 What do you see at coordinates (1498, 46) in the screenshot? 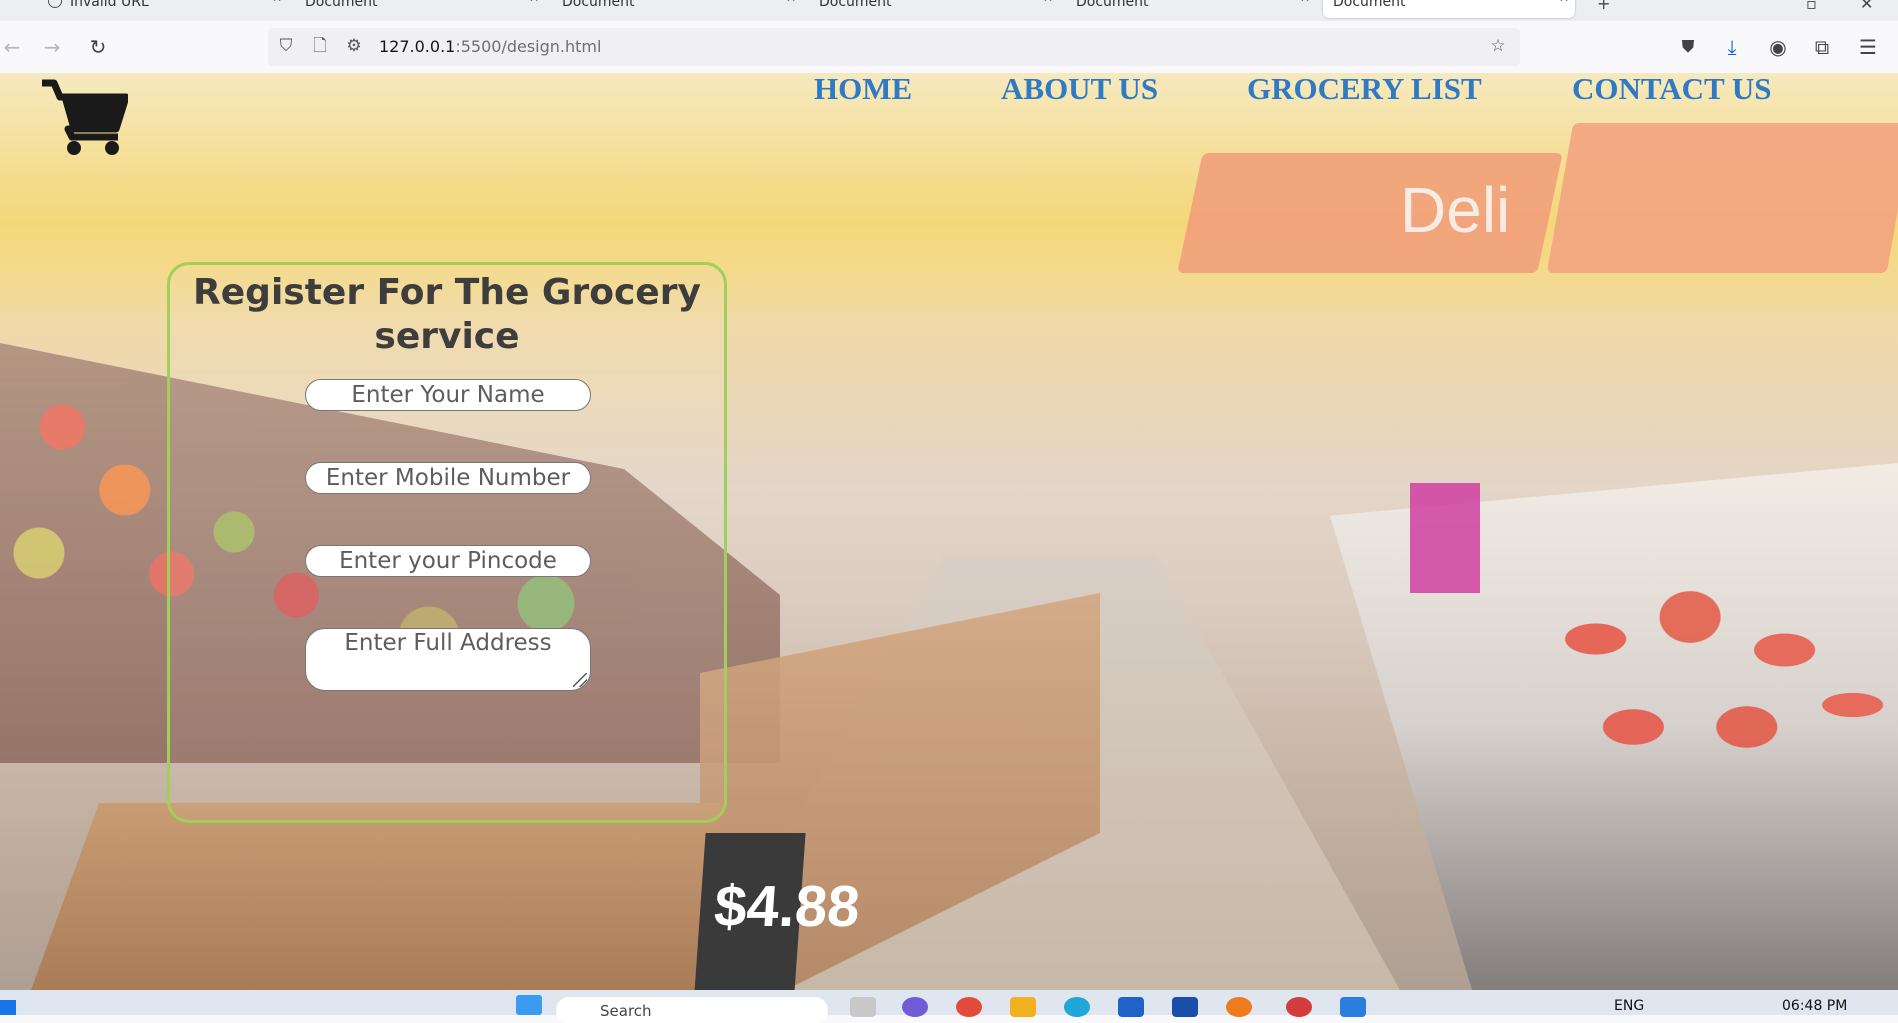
I see `bookmark-star-icon: ☆` at bounding box center [1498, 46].